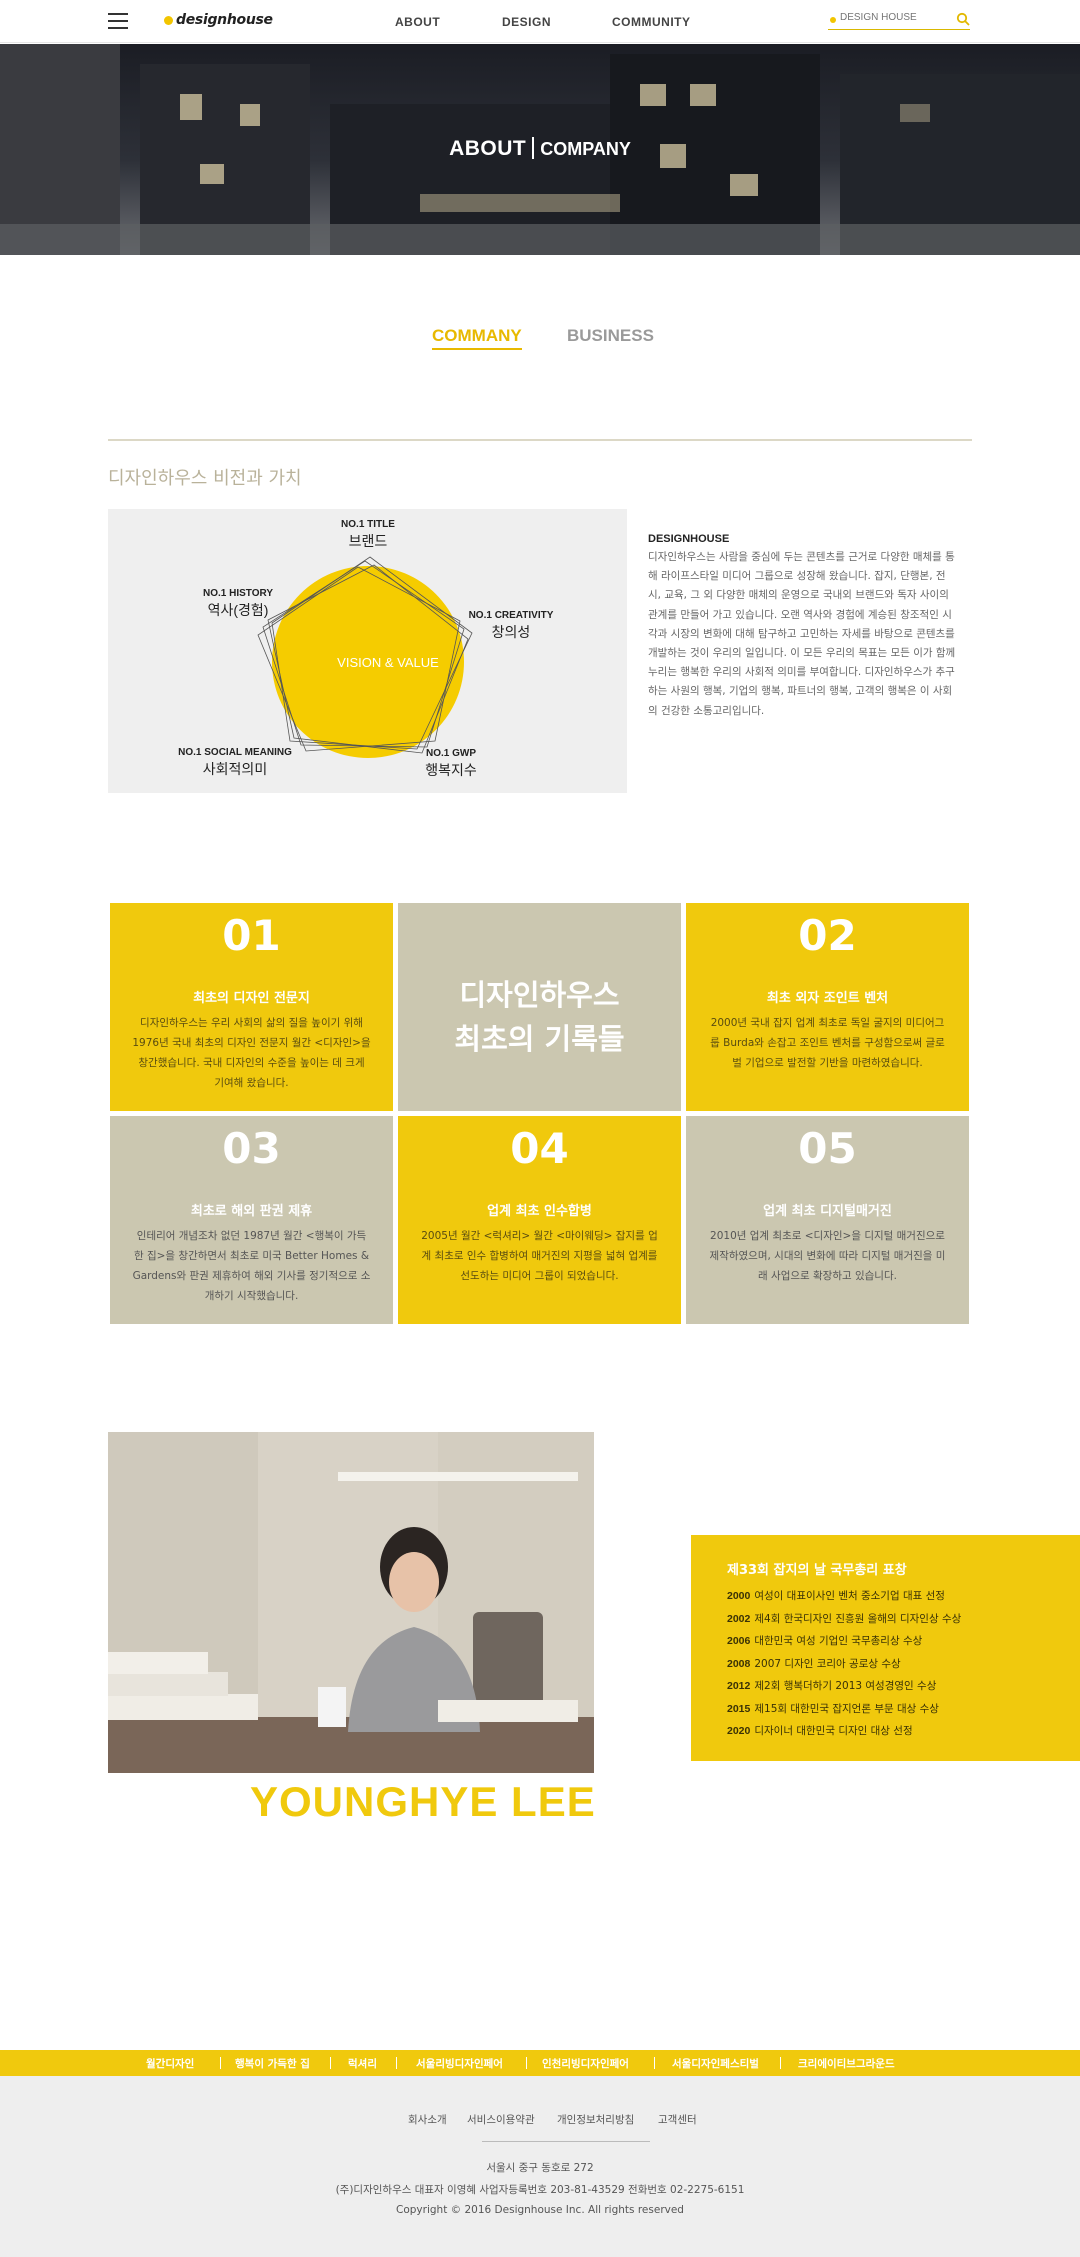  What do you see at coordinates (595, 2119) in the screenshot?
I see `footer-link: 개인정보처리방침` at bounding box center [595, 2119].